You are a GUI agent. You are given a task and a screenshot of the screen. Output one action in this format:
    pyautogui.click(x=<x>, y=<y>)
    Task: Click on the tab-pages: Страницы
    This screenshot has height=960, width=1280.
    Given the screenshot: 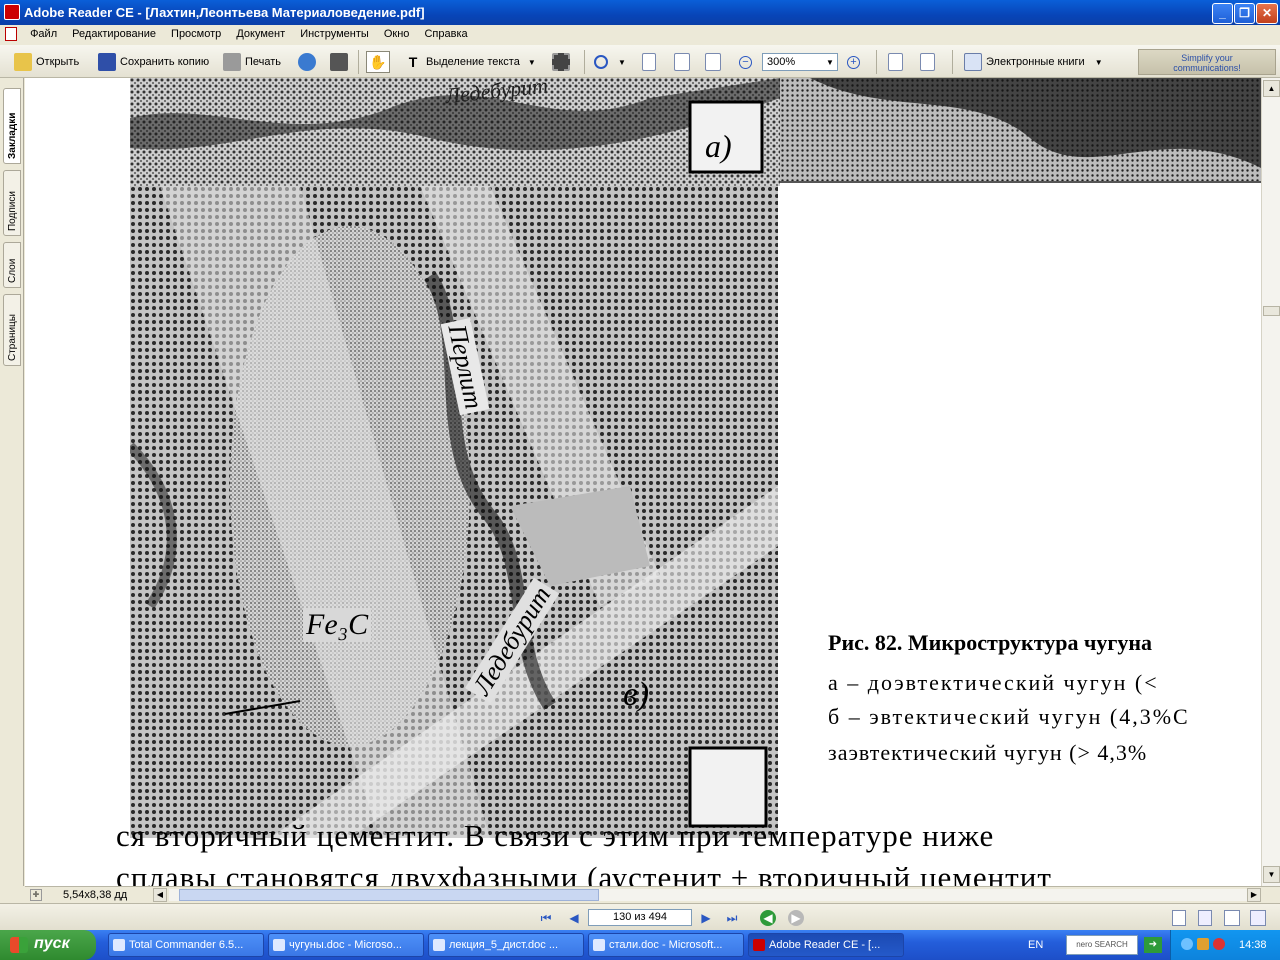 What is the action you would take?
    pyautogui.click(x=12, y=330)
    